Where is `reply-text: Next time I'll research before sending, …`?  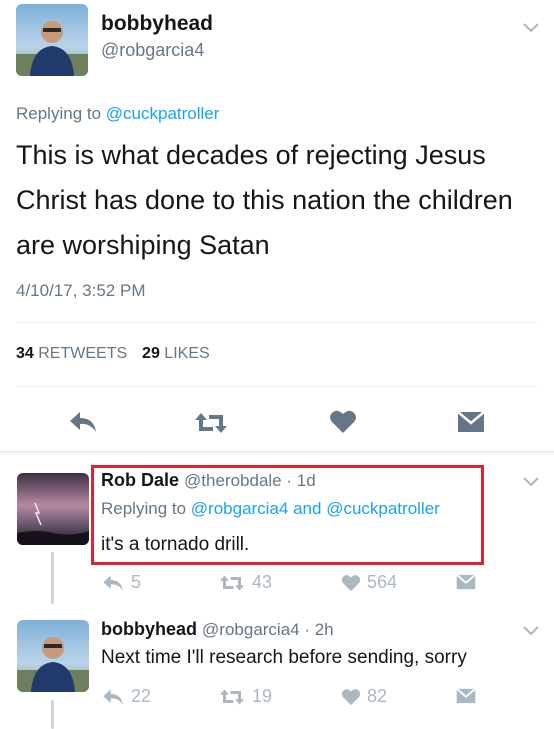 reply-text: Next time I'll research before sending, … is located at coordinates (284, 657).